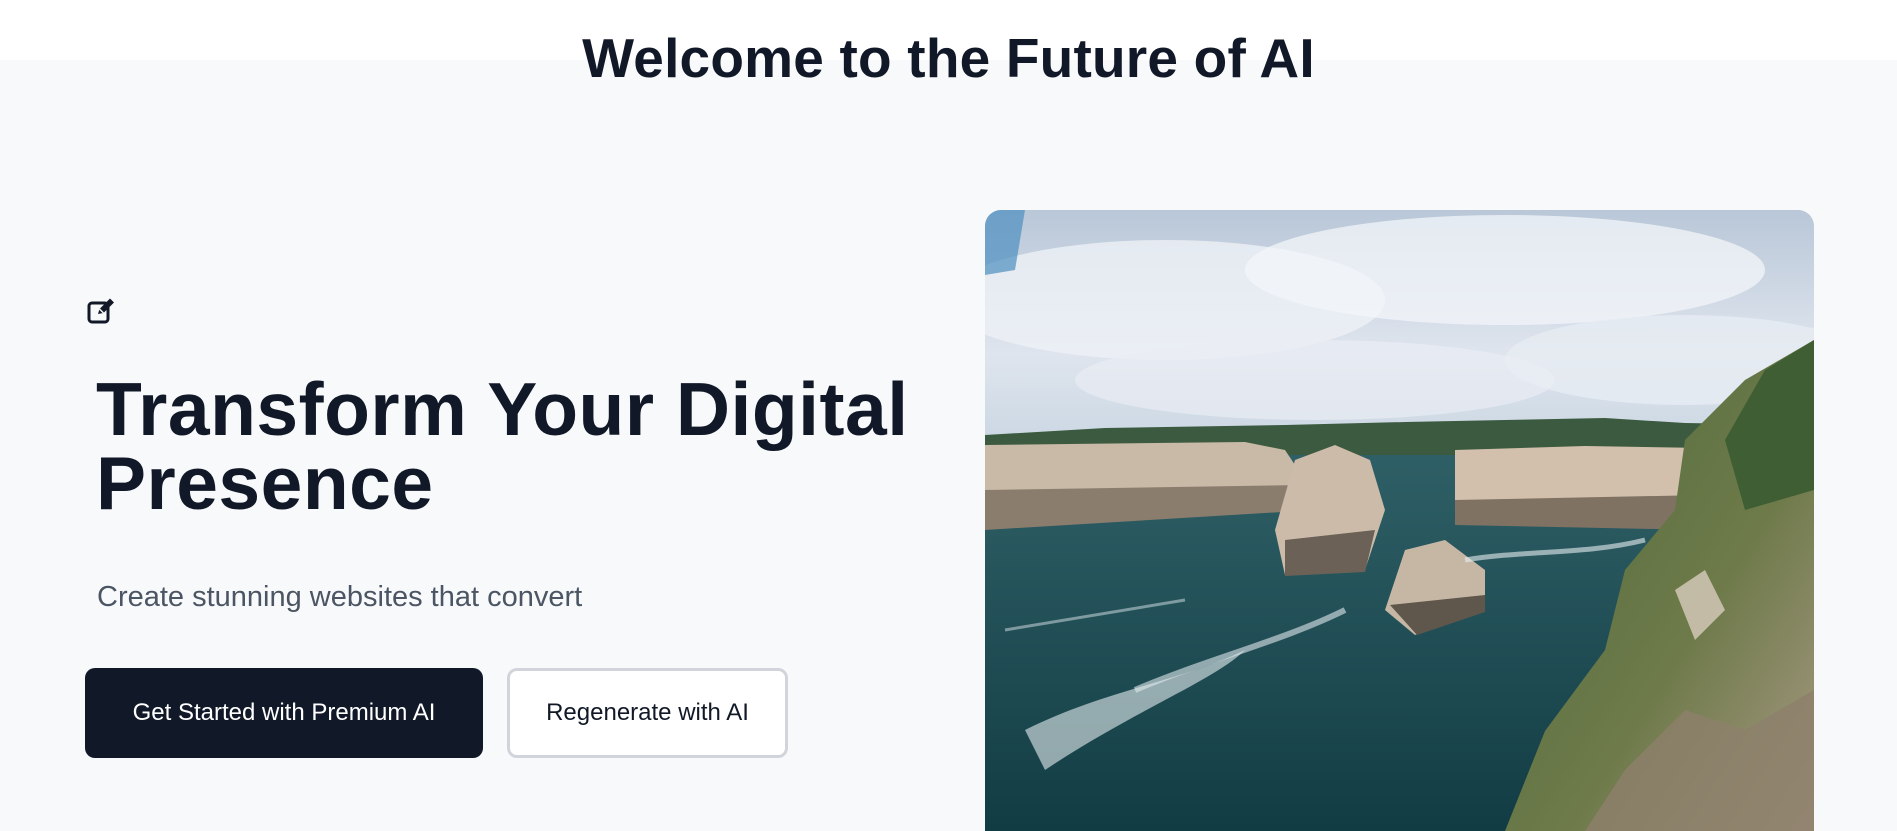 The image size is (1897, 831). What do you see at coordinates (647, 713) in the screenshot?
I see `regenerate-button: Regenerate with AI` at bounding box center [647, 713].